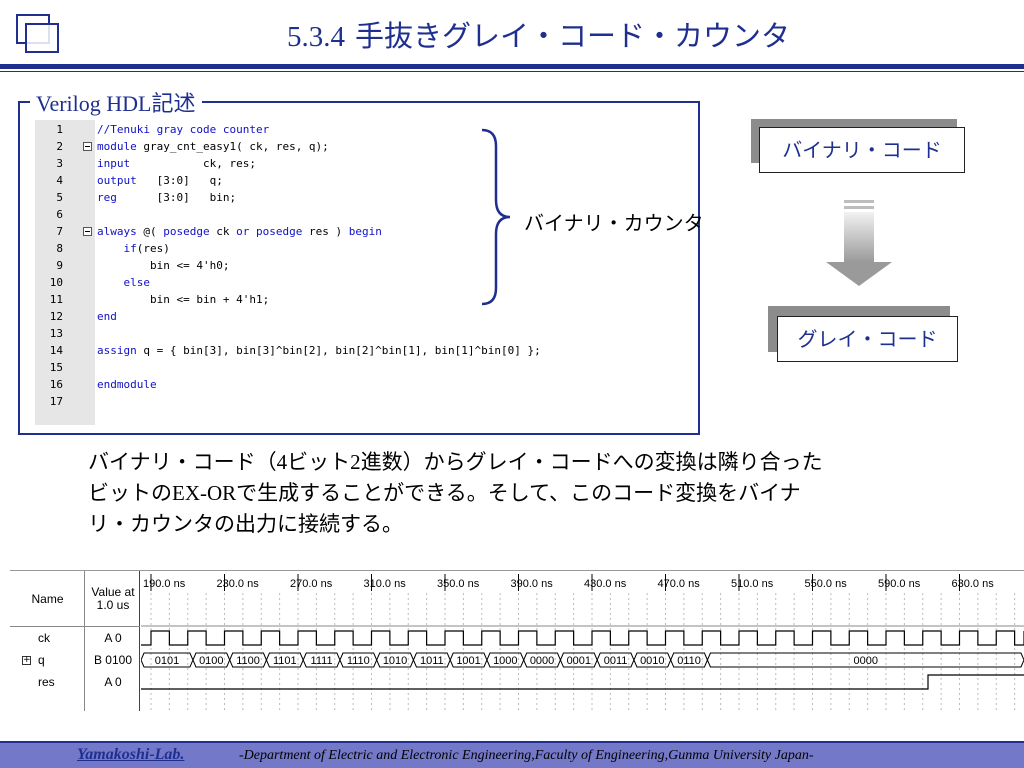 The height and width of the screenshot is (768, 1024). Describe the element at coordinates (94, 103) in the screenshot. I see `label-latin: Verilog HDL` at that location.